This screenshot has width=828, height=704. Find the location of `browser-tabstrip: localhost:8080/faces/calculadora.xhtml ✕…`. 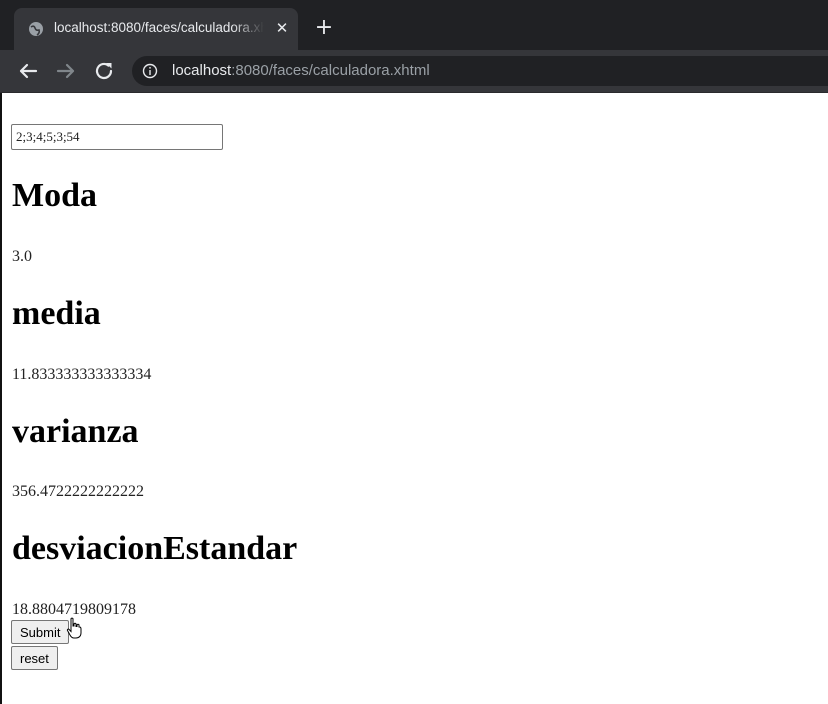

browser-tabstrip: localhost:8080/faces/calculadora.xhtml ✕… is located at coordinates (414, 25).